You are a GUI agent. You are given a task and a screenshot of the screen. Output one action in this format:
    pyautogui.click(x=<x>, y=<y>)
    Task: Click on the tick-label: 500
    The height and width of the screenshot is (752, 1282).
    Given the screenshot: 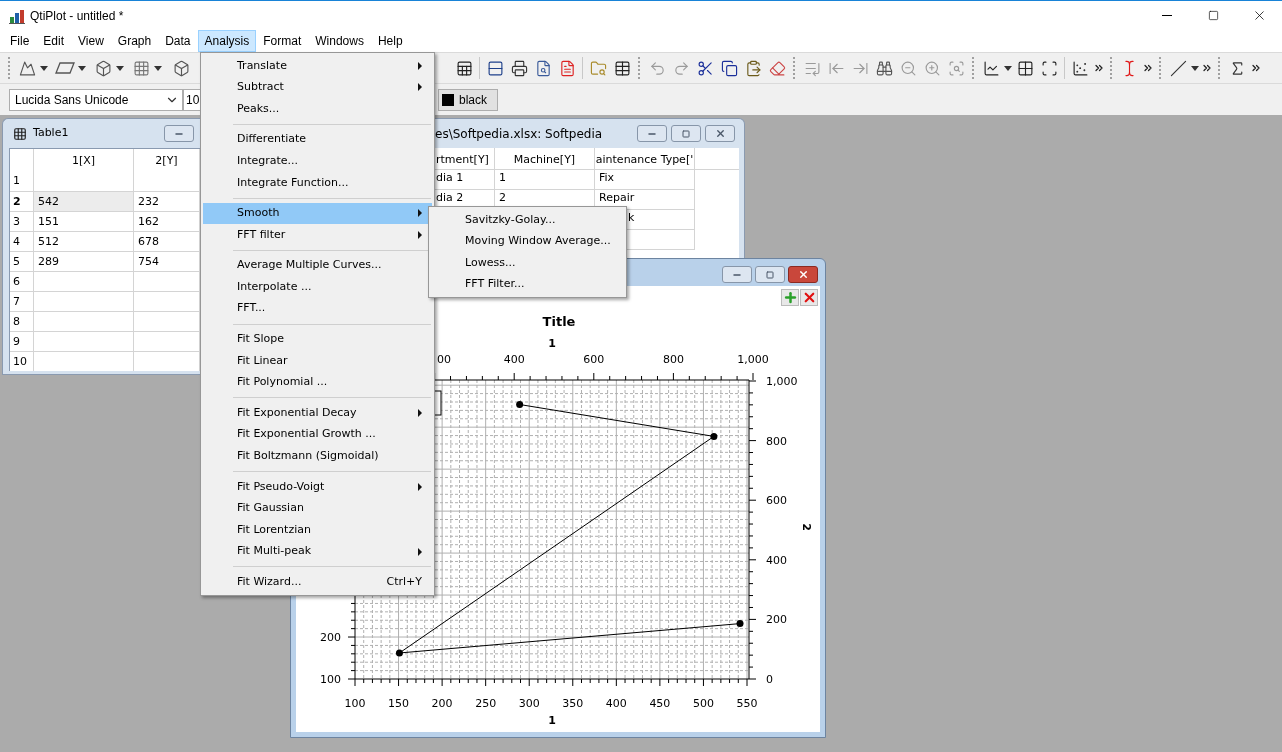 What is the action you would take?
    pyautogui.click(x=703, y=703)
    